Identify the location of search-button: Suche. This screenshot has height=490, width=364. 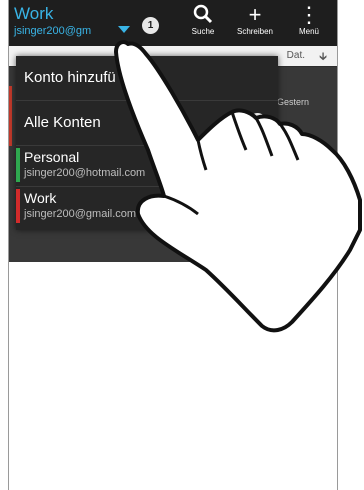
(203, 23).